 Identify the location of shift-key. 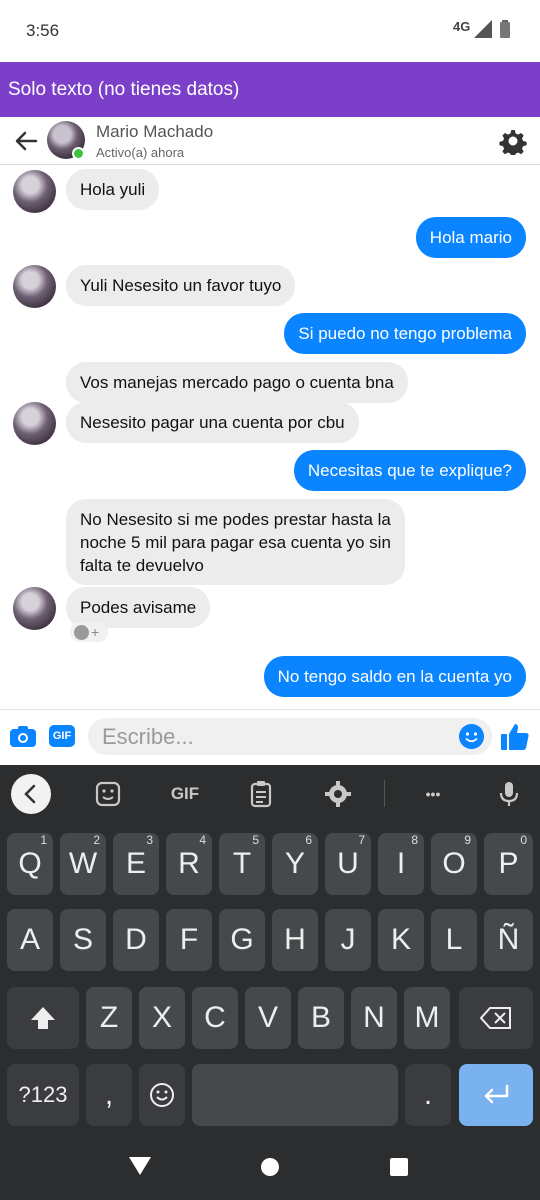
(43, 1018).